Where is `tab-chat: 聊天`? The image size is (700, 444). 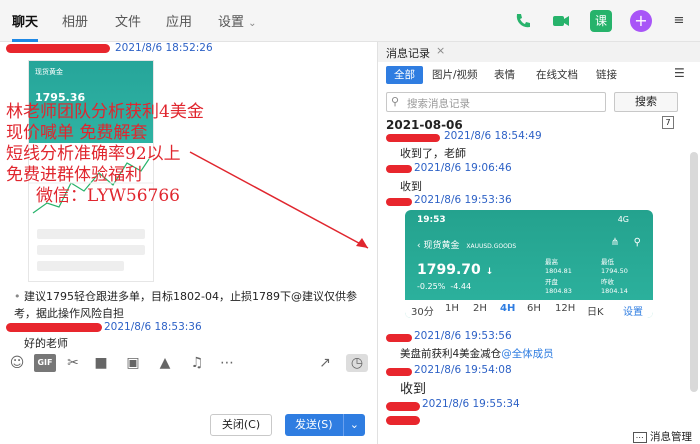 tab-chat: 聊天 is located at coordinates (25, 21).